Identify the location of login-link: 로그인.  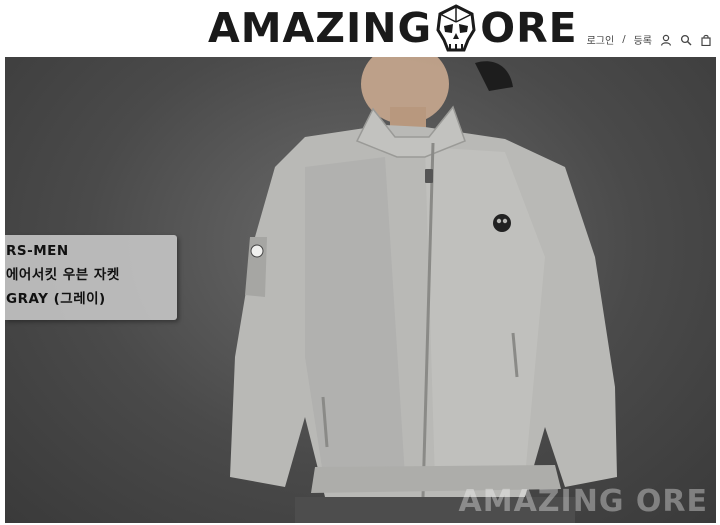
(601, 39).